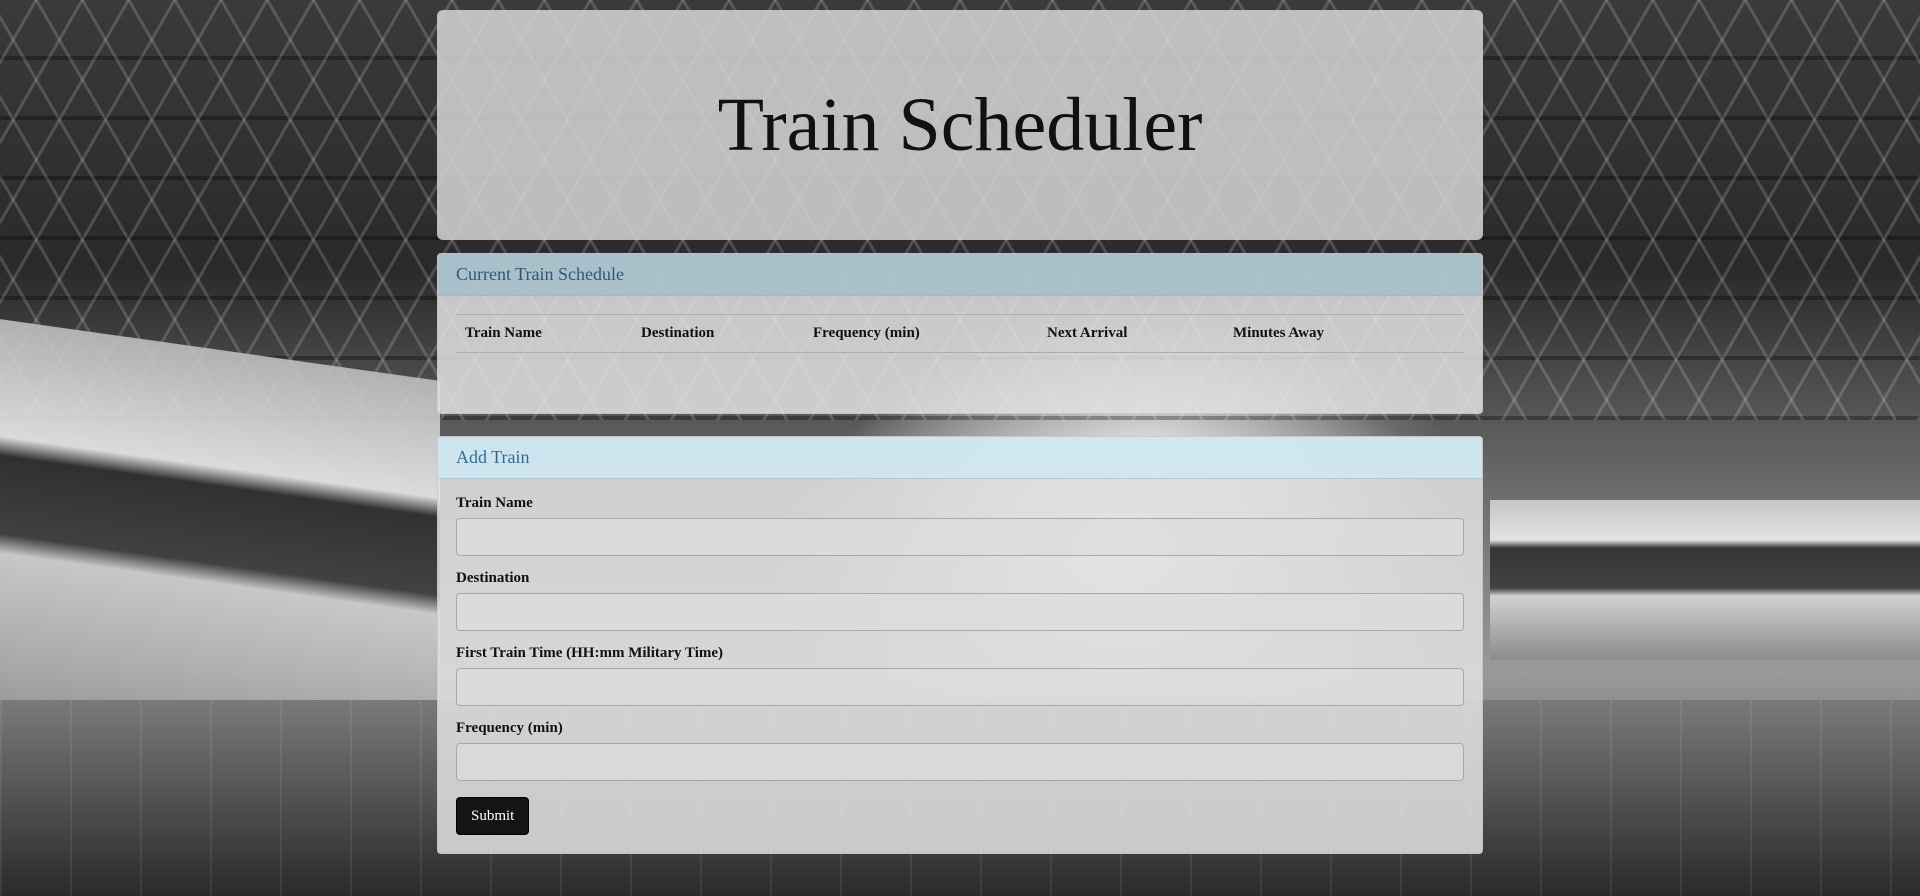 The height and width of the screenshot is (896, 1920). I want to click on destination-label: Destination, so click(493, 578).